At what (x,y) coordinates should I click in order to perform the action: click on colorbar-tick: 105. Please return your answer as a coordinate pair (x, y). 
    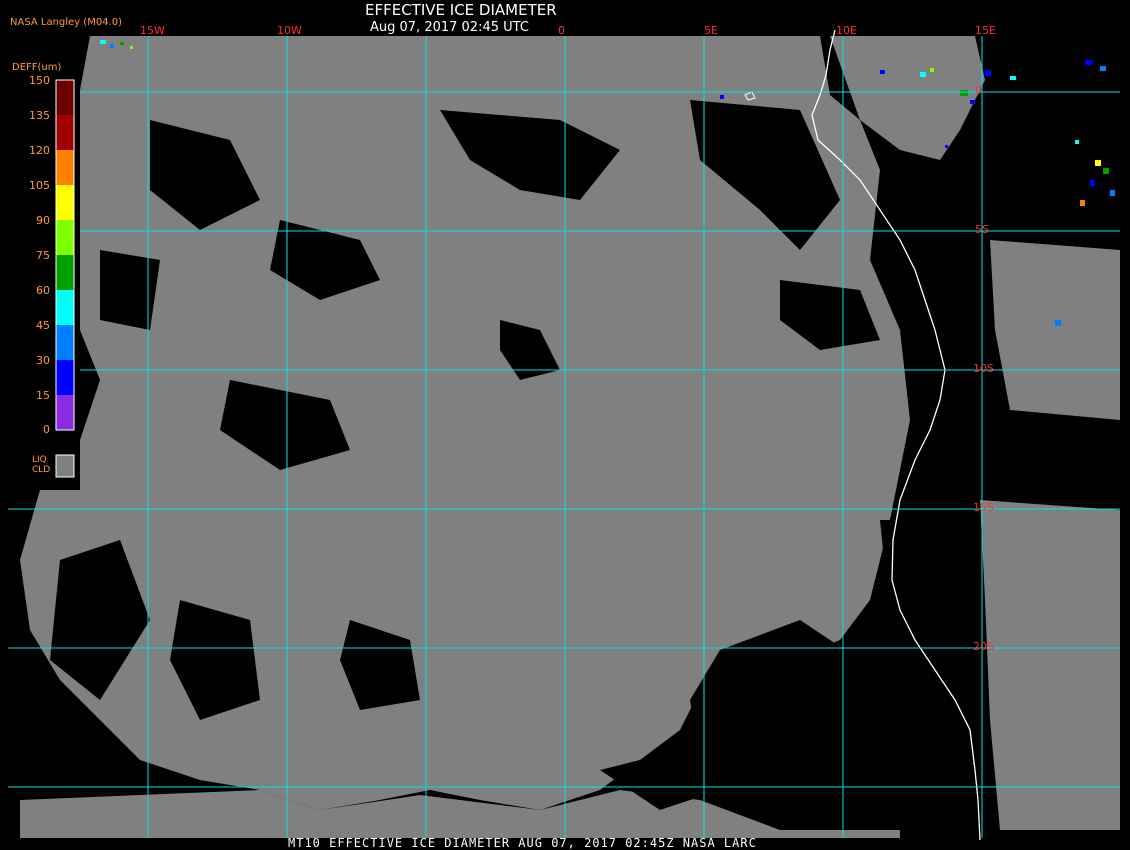
    Looking at the image, I should click on (39, 185).